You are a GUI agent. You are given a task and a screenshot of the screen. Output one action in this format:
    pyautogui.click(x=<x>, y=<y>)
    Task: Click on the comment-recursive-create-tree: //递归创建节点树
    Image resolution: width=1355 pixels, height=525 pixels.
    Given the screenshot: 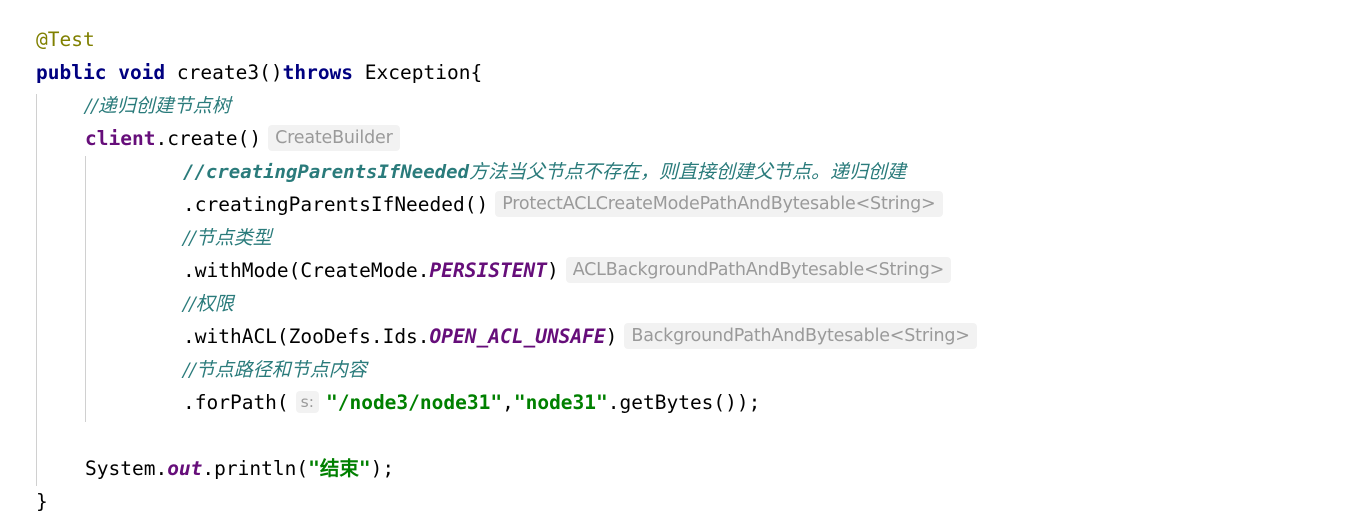 What is the action you would take?
    pyautogui.click(x=158, y=106)
    